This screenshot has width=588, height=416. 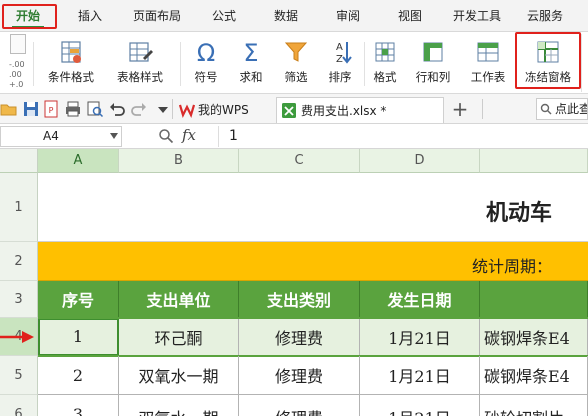 I want to click on name-box-dropdown-icon, so click(x=114, y=136).